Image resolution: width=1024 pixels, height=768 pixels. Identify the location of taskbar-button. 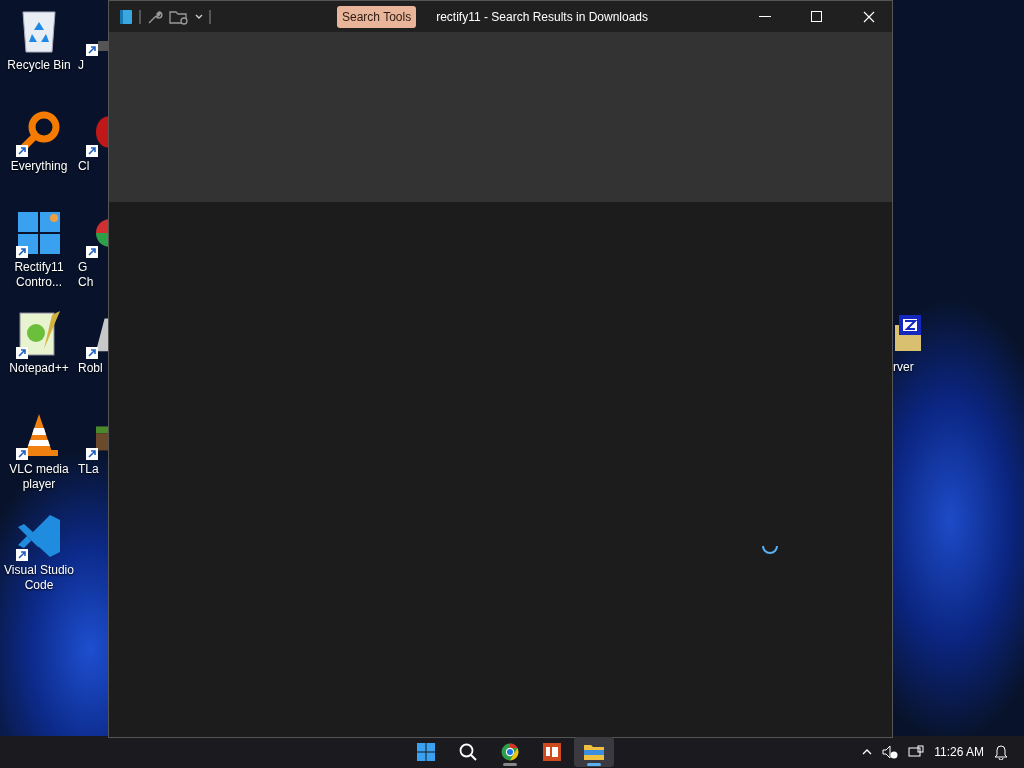
(594, 752).